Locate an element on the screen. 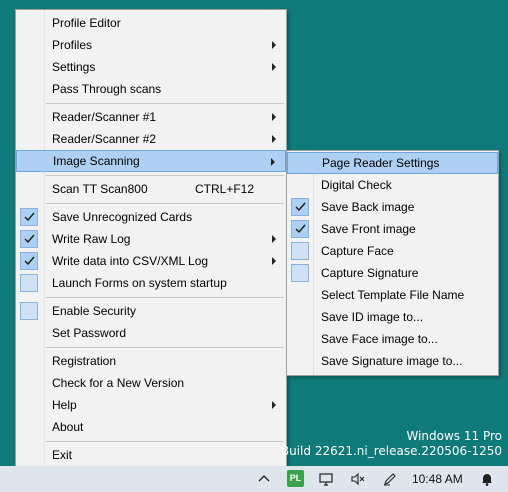 This screenshot has width=508, height=492. menu-item-label: Help is located at coordinates (64, 405).